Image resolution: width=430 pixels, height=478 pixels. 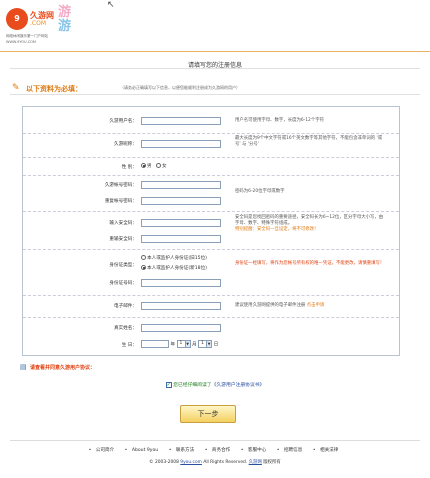 I want to click on site-logo: 9 久游网 .COM 网络休闲娱乐第一门户网站 WWW.9YOU.COM, so click(x=31, y=24).